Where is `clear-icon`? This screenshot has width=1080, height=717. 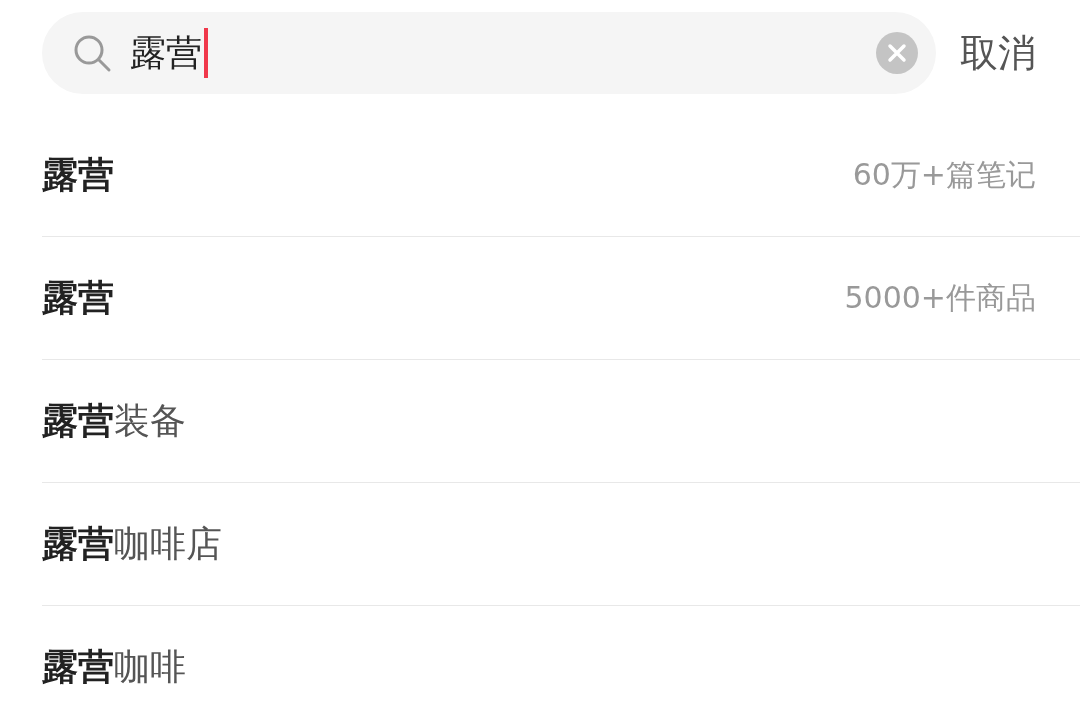
clear-icon is located at coordinates (897, 53).